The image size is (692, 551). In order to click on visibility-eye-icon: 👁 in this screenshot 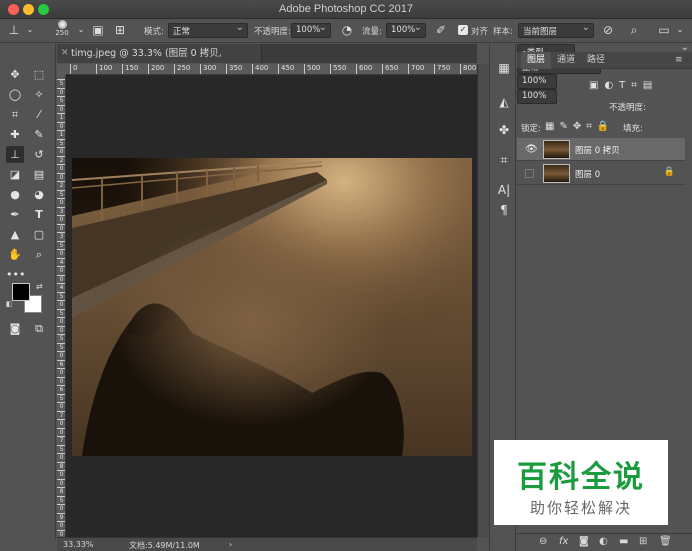, I will do `click(531, 149)`.